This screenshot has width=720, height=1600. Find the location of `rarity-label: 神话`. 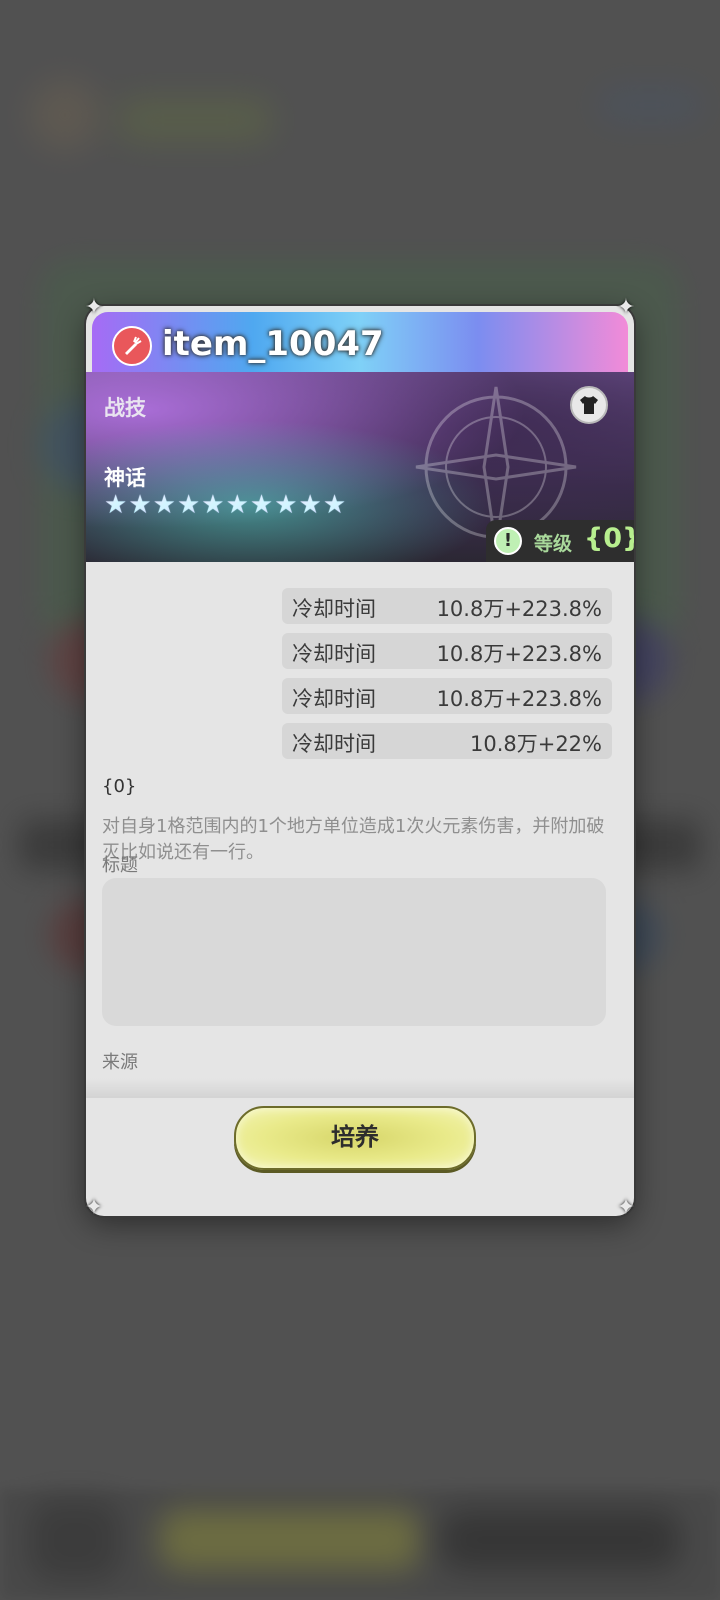

rarity-label: 神话 is located at coordinates (125, 478).